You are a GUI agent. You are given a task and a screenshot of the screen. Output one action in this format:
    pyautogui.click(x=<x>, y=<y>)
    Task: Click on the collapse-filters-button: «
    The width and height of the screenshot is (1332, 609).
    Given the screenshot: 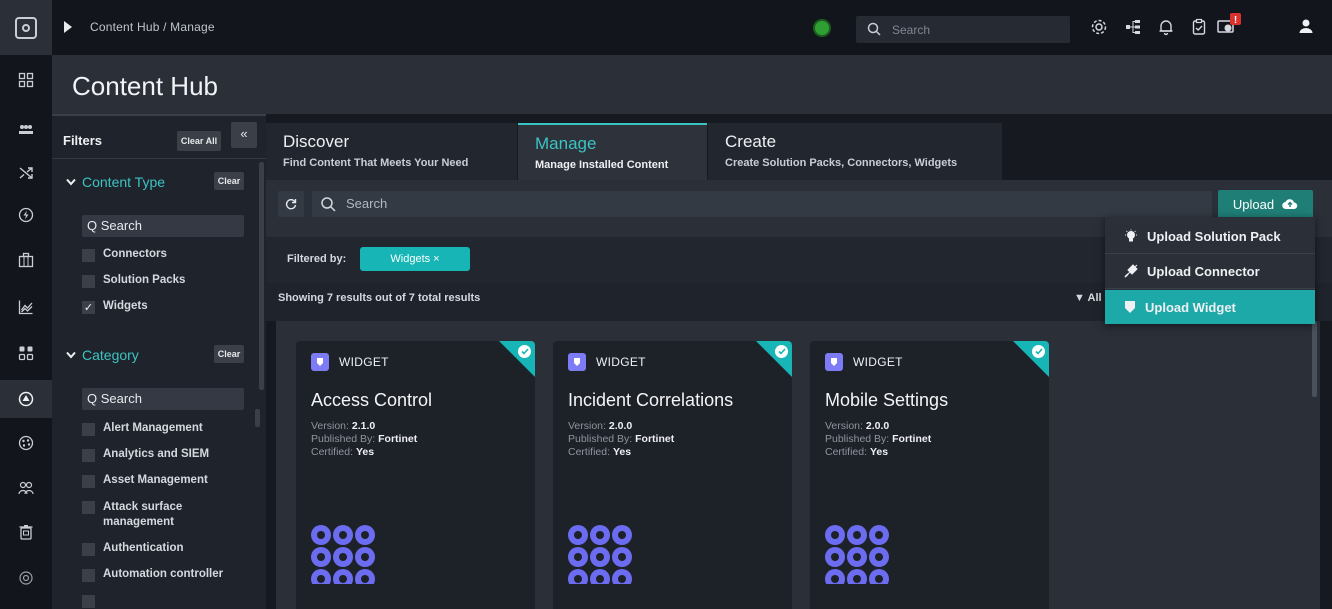 What is the action you would take?
    pyautogui.click(x=244, y=135)
    